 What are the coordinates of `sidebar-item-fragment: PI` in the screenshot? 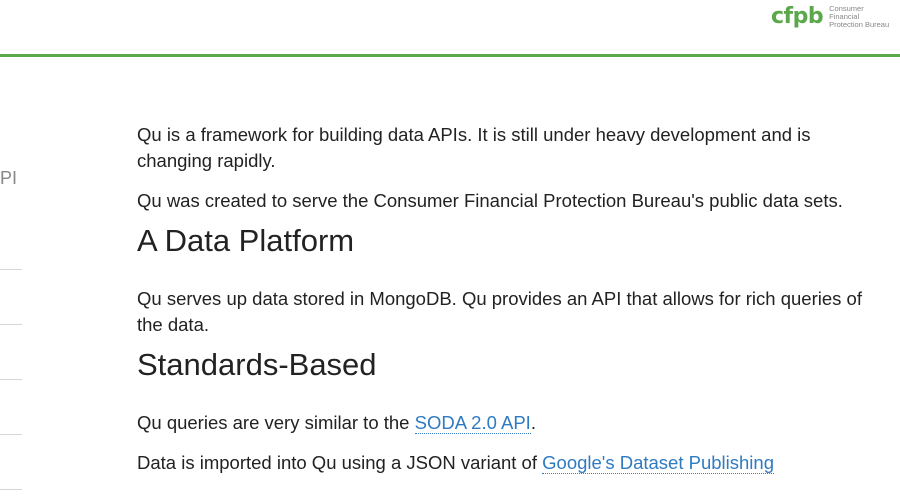 It's located at (8, 178).